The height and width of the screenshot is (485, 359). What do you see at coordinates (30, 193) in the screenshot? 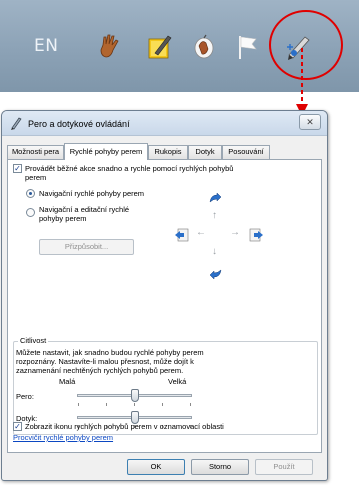
I see `radio-navigation-flicks` at bounding box center [30, 193].